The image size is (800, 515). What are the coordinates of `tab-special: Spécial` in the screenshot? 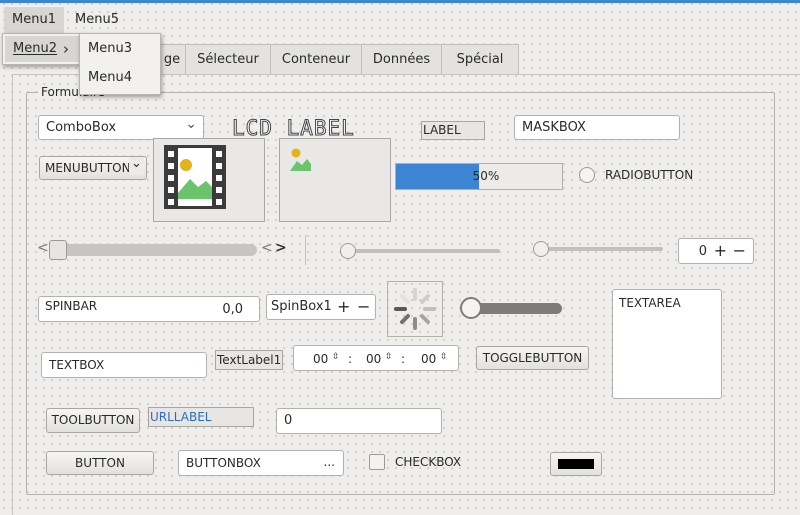 It's located at (480, 59).